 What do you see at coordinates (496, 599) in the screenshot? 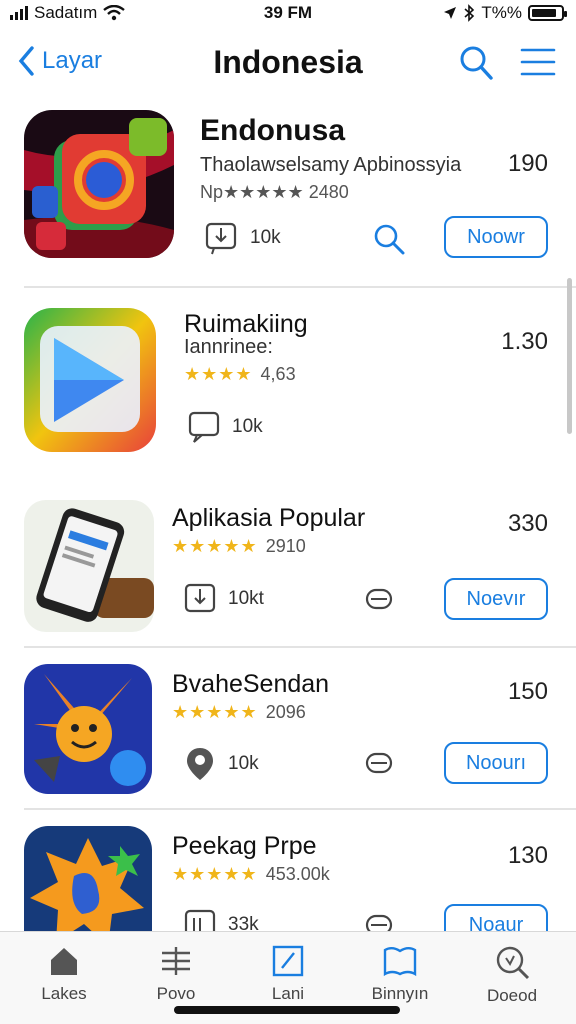
I see `get-button: Noevır` at bounding box center [496, 599].